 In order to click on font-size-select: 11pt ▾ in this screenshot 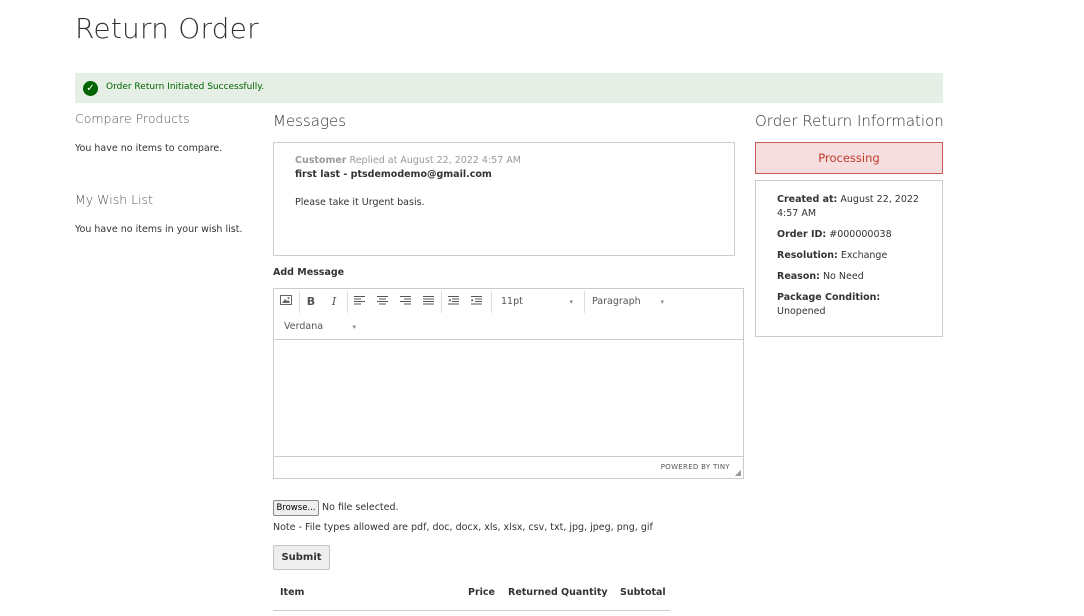, I will do `click(537, 302)`.